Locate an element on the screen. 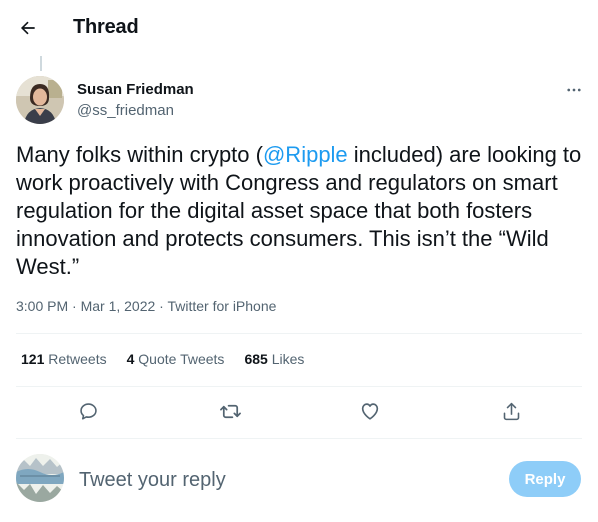 This screenshot has height=522, width=598. quote-tweets-stat: 4 Quote Tweets is located at coordinates (176, 359).